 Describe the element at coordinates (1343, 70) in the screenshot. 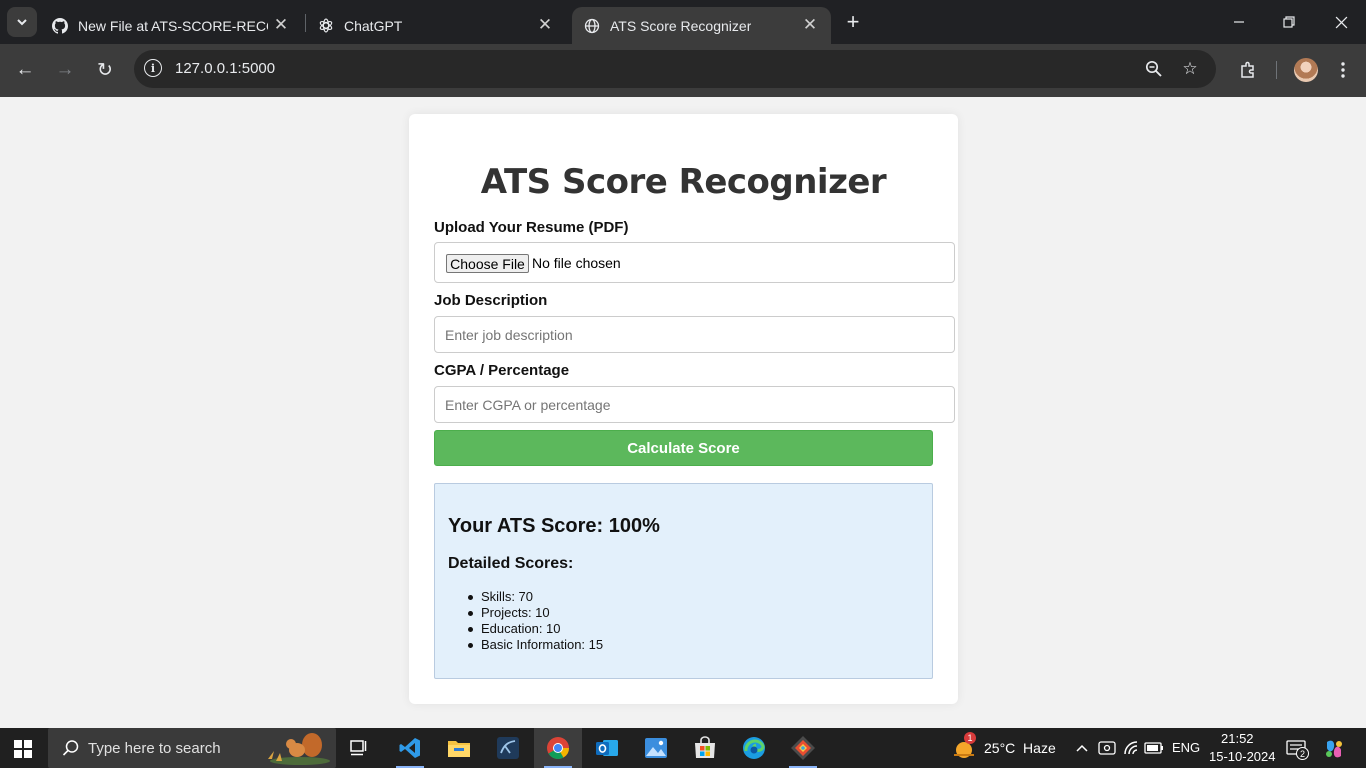

I see `menu-kebab-icon` at that location.